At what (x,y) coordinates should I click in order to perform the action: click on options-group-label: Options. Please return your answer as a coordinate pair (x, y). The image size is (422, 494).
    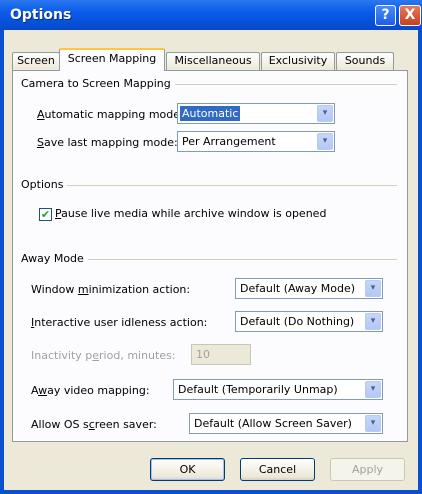
    Looking at the image, I should click on (44, 184).